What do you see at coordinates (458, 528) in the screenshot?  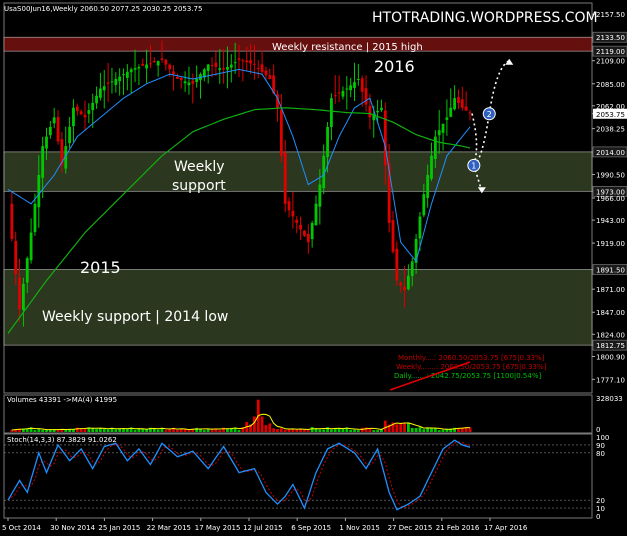 I see `date-tick-label: 21 Feb 2016` at bounding box center [458, 528].